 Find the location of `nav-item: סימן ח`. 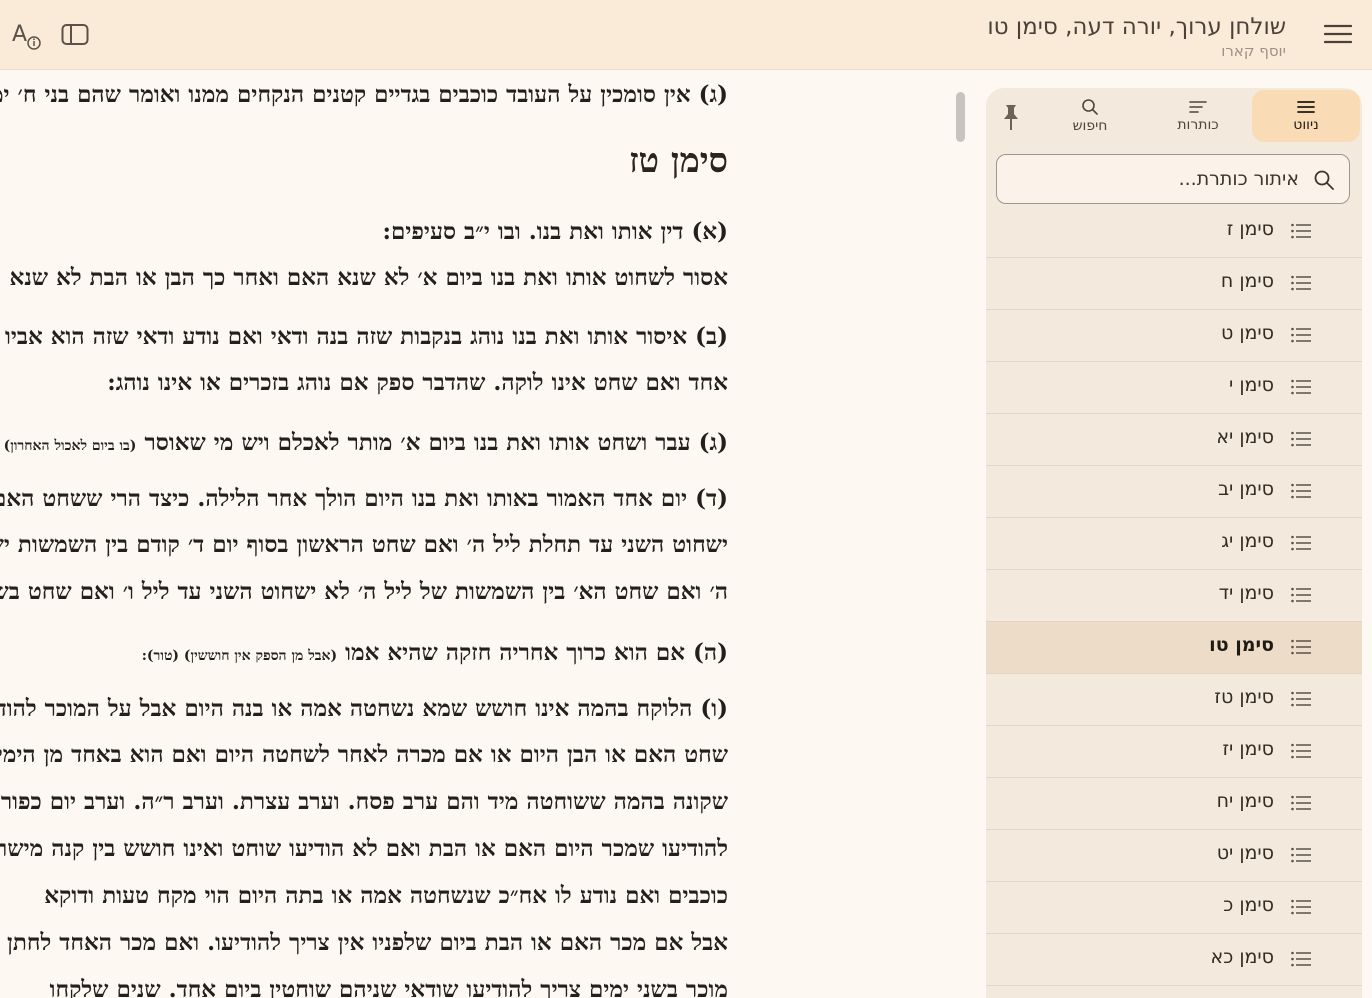

nav-item: סימן ח is located at coordinates (1174, 284).